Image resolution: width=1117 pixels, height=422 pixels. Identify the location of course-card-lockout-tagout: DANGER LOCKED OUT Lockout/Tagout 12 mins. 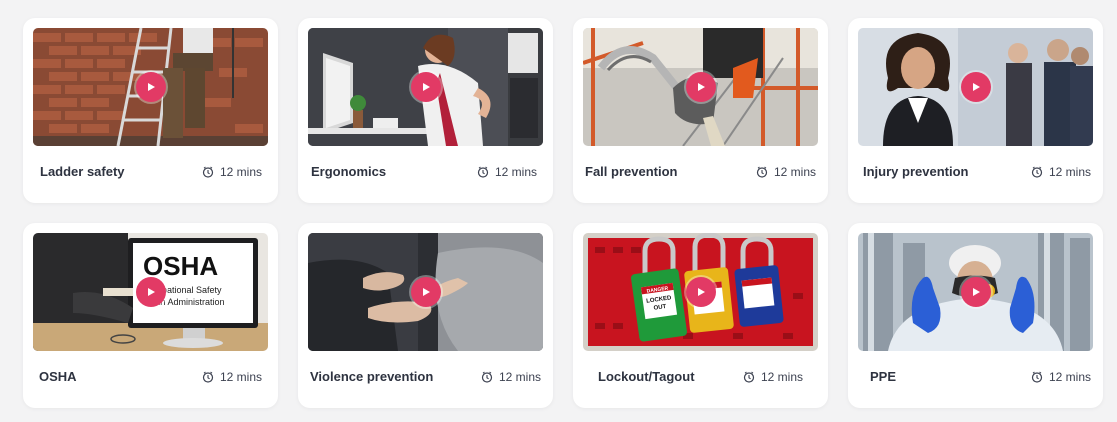
(700, 315).